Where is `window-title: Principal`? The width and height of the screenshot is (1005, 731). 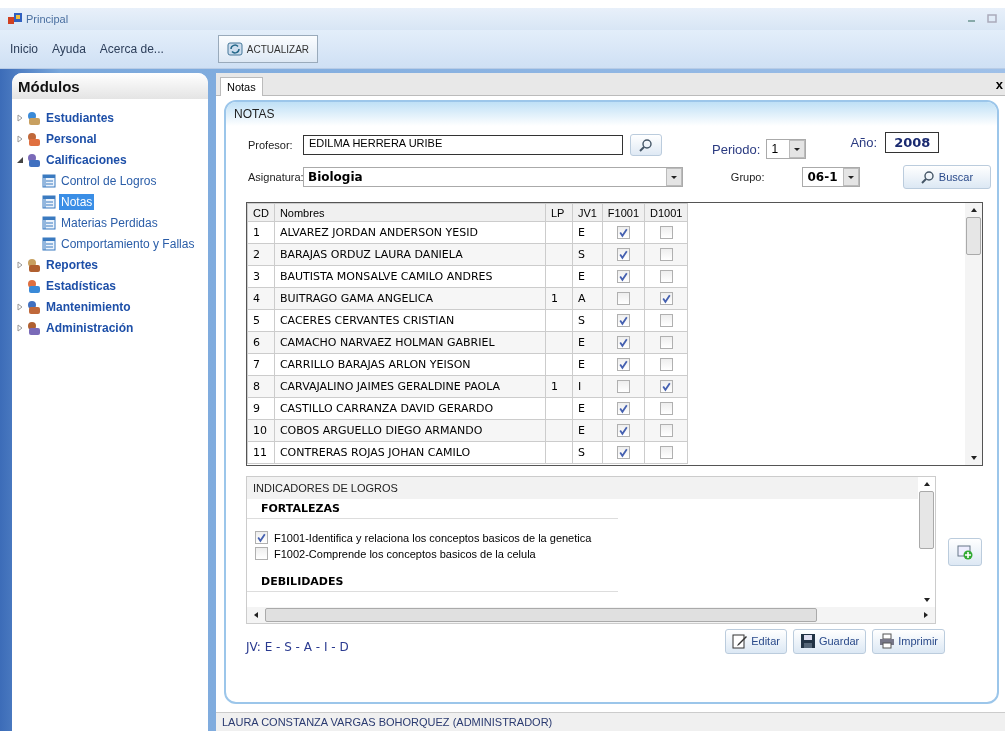 window-title: Principal is located at coordinates (47, 19).